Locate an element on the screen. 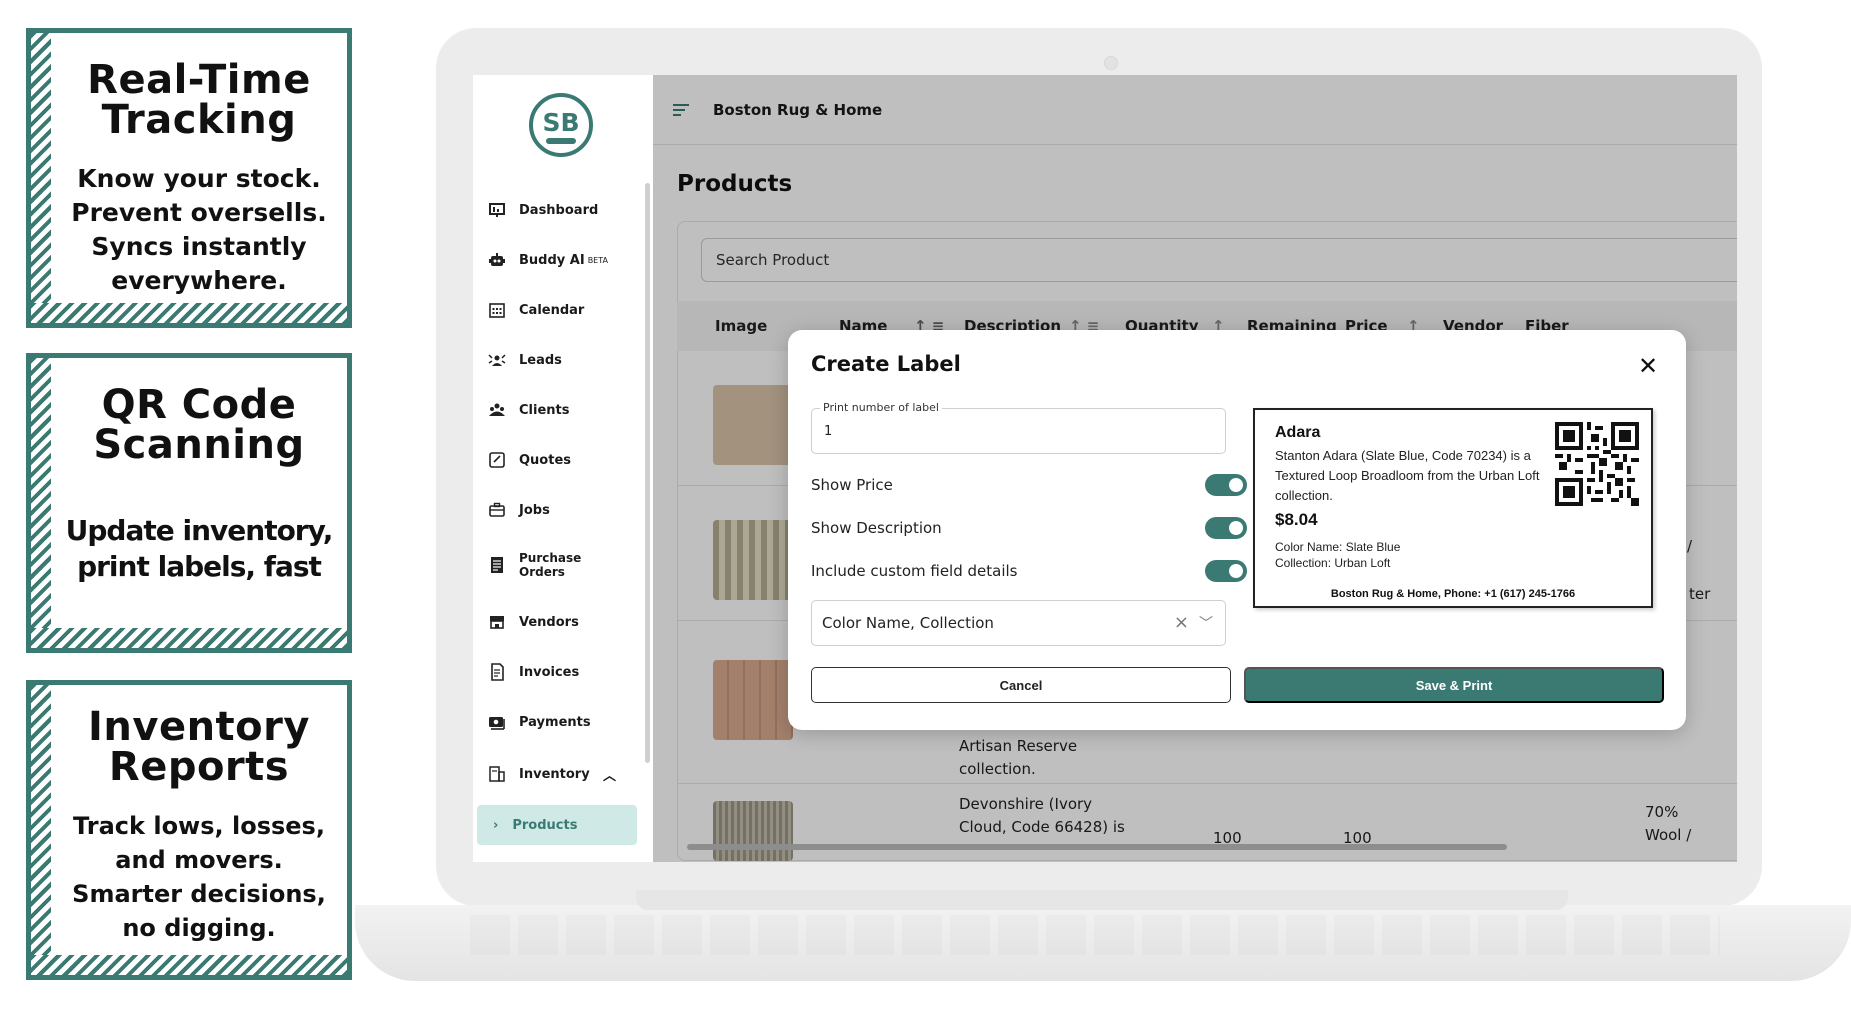 The height and width of the screenshot is (1011, 1851). sidebar-item-invoices: Invoices is located at coordinates (567, 672).